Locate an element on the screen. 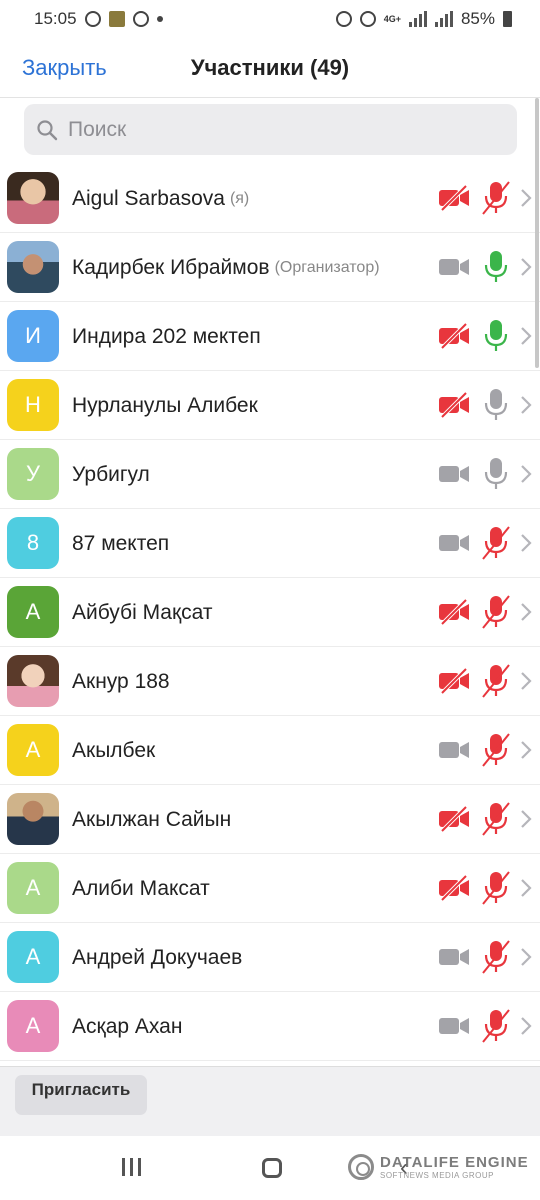  alarm-icon is located at coordinates (343, 19).